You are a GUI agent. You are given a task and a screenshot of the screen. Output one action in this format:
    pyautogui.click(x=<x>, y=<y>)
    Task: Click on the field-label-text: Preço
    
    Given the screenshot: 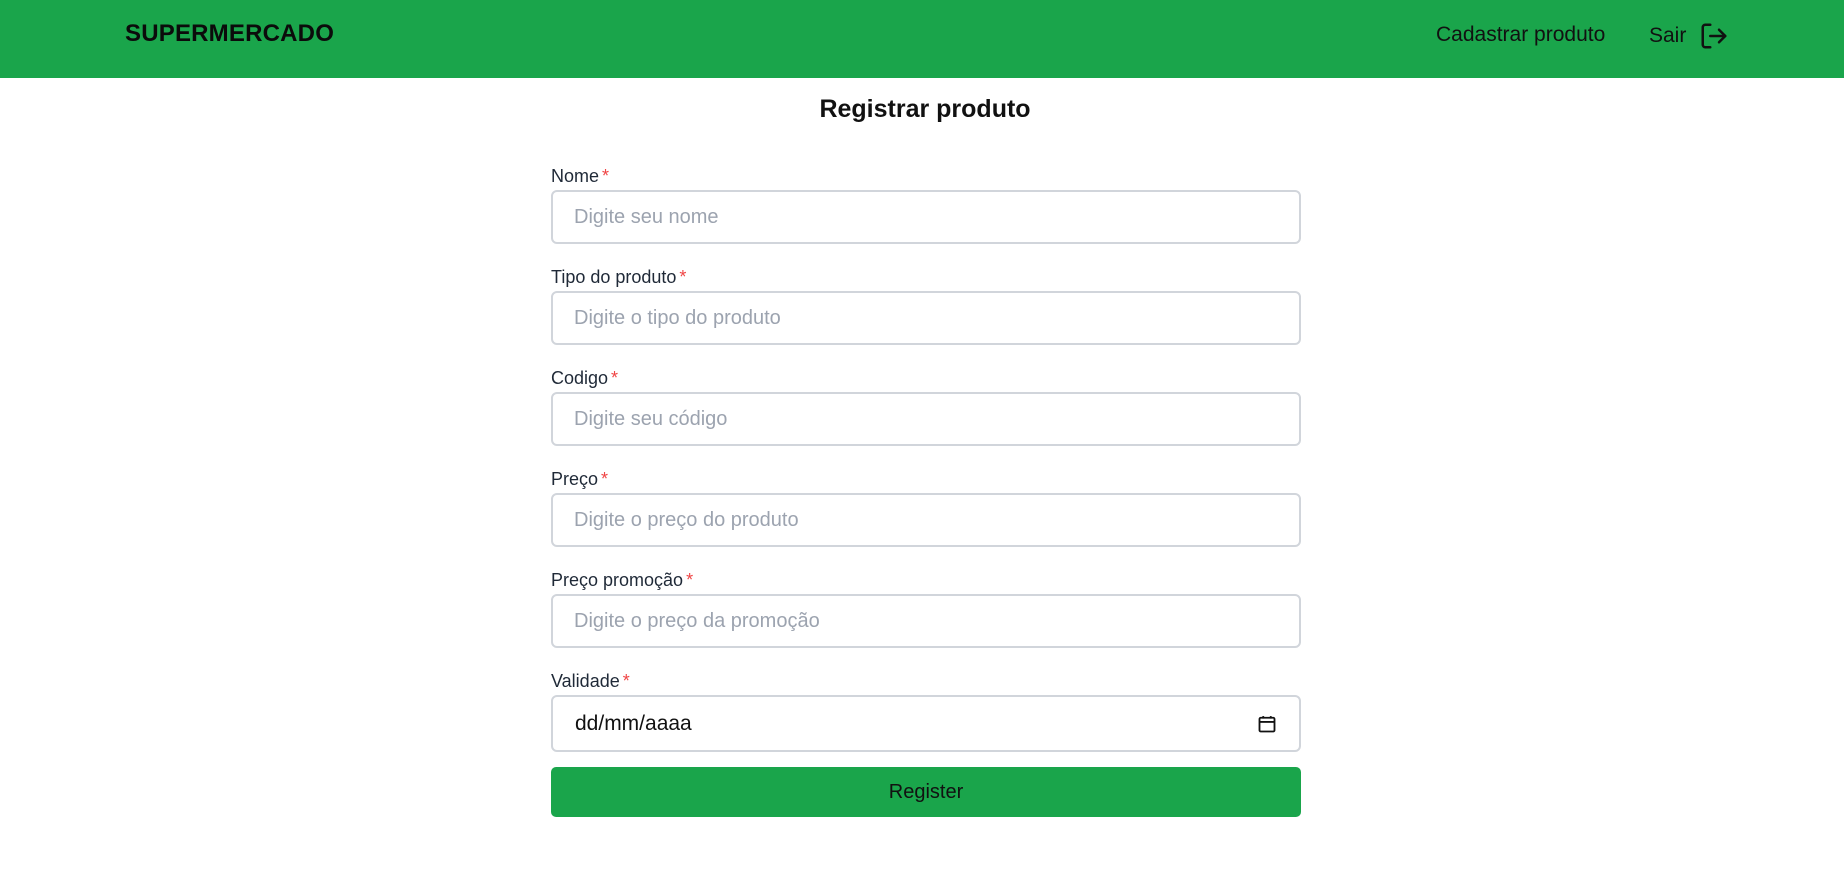 What is the action you would take?
    pyautogui.click(x=575, y=479)
    